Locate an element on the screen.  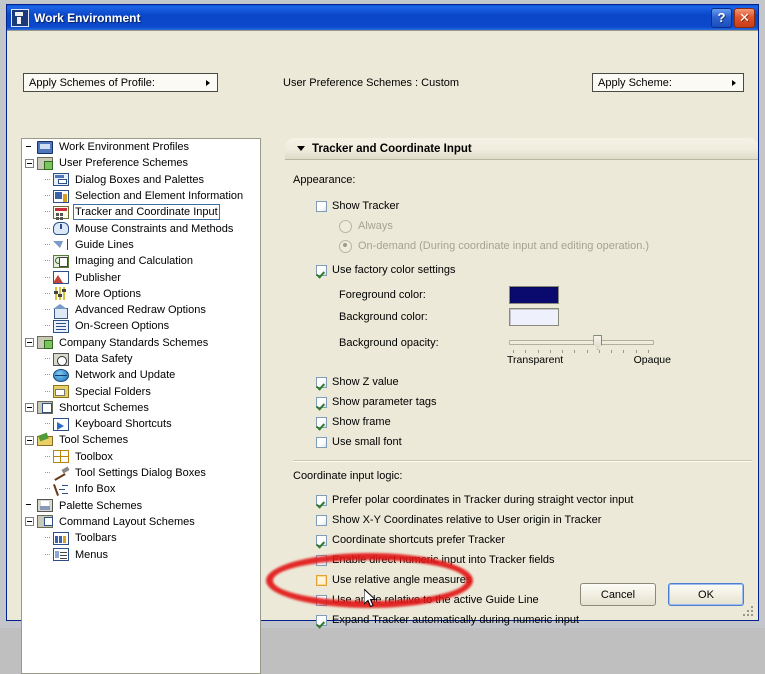
tree-item-toolbox: Toolbox is located at coordinates (141, 457).